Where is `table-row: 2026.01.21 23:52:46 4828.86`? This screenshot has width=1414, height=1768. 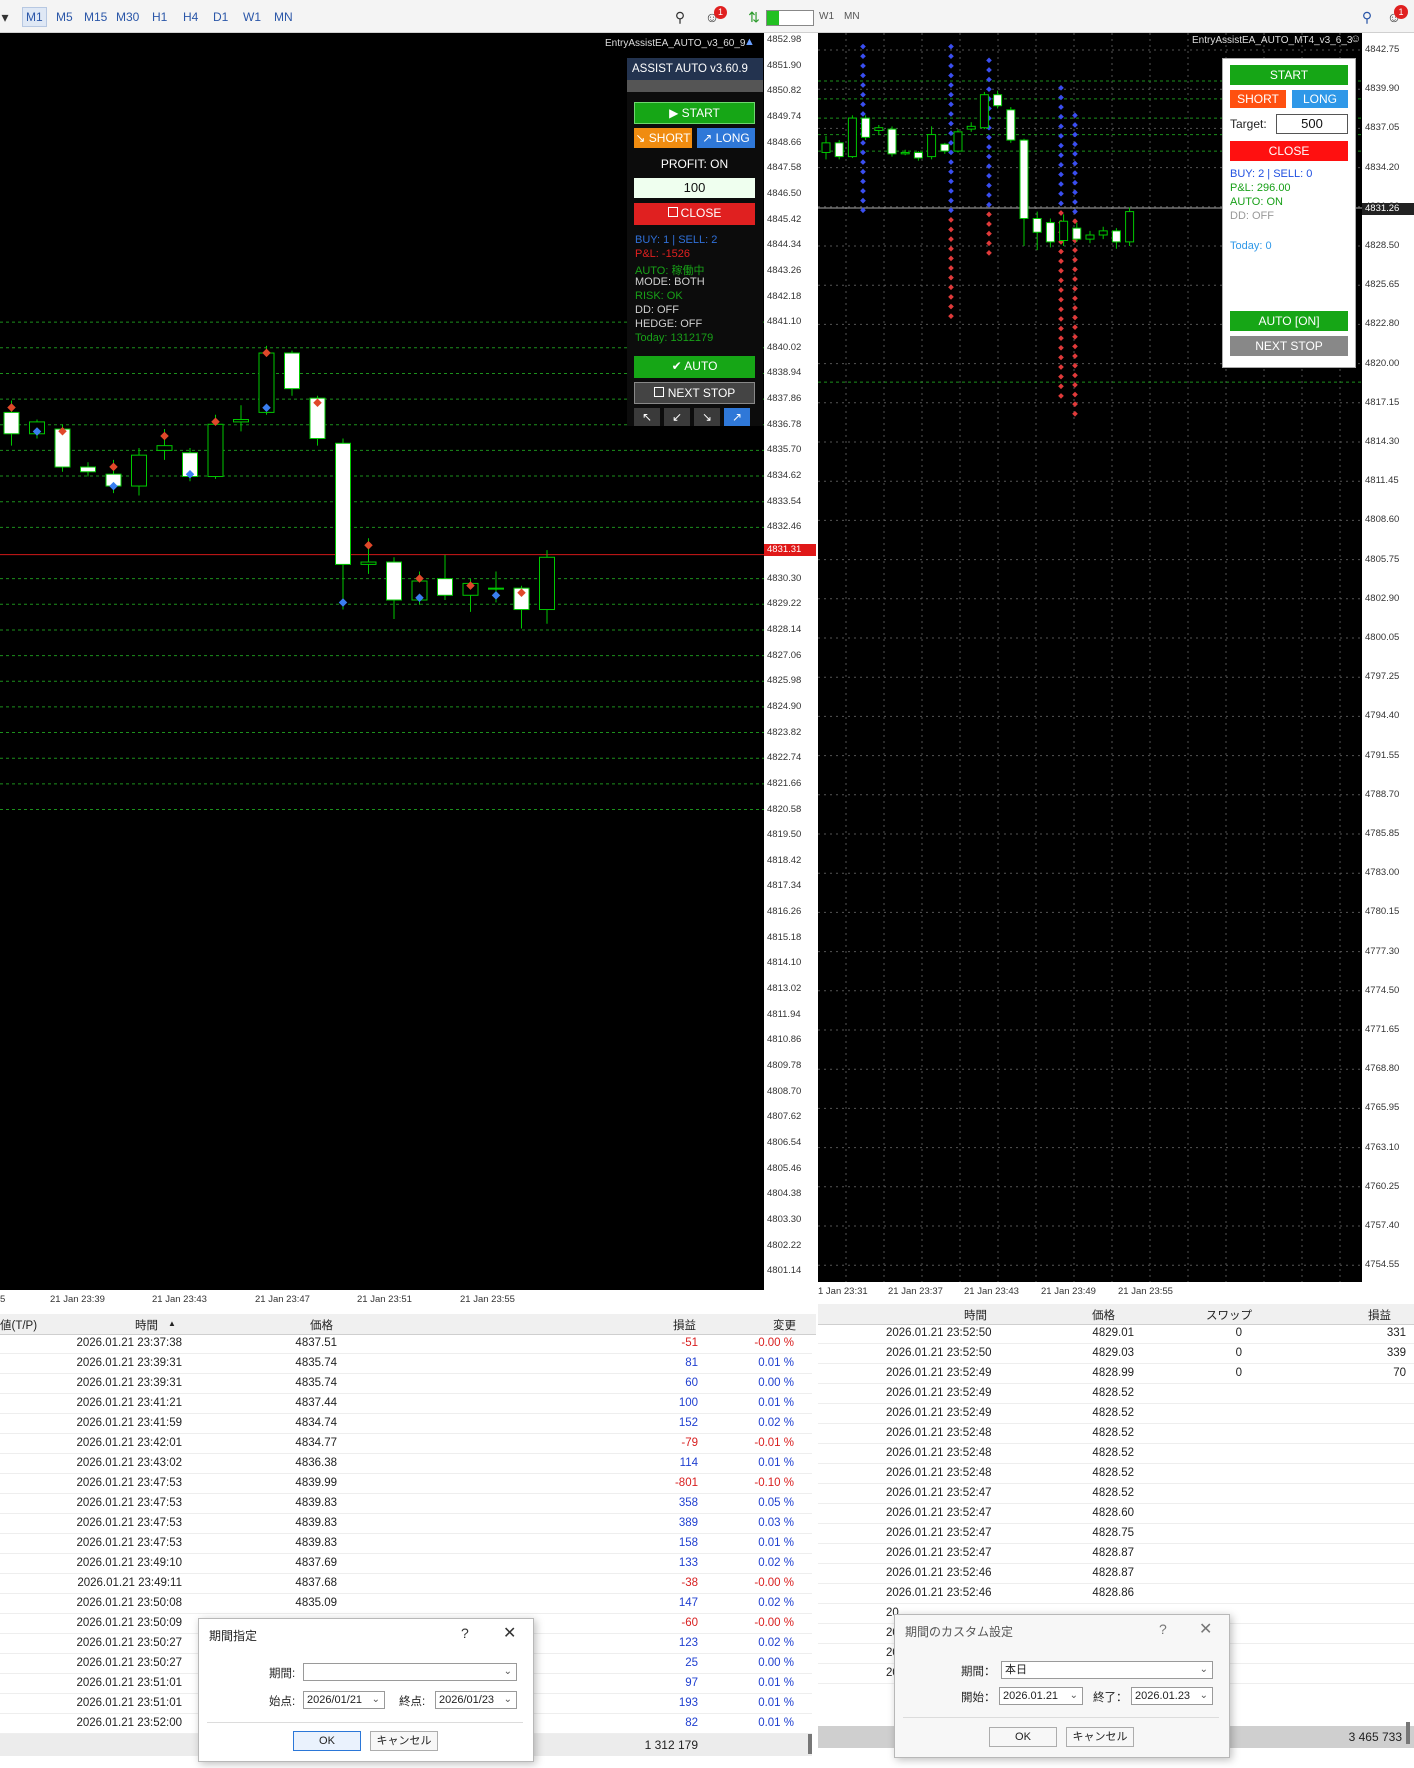
table-row: 2026.01.21 23:52:46 4828.86 is located at coordinates (1116, 1594).